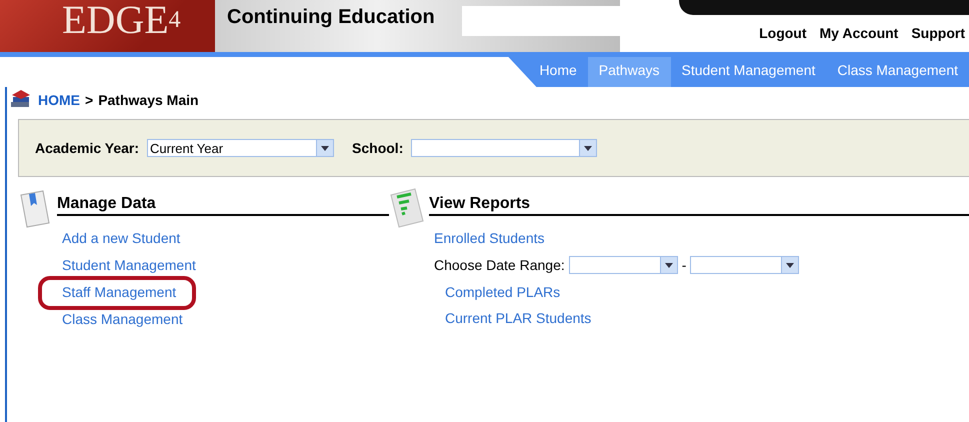 The image size is (969, 422). What do you see at coordinates (331, 17) in the screenshot?
I see `app-title: Continuing Education` at bounding box center [331, 17].